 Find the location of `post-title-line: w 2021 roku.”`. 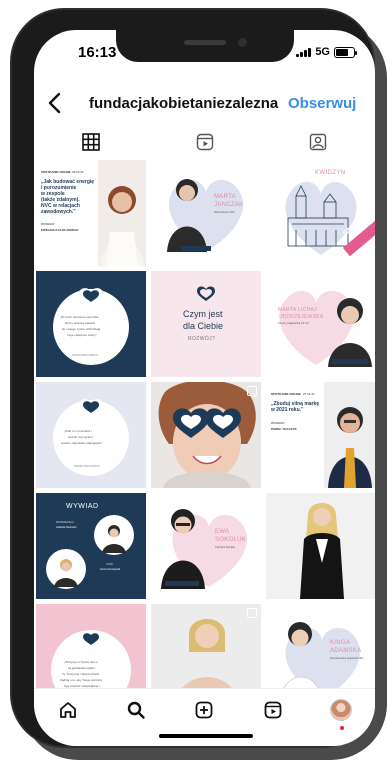

post-title-line: w 2021 roku.” is located at coordinates (287, 410).